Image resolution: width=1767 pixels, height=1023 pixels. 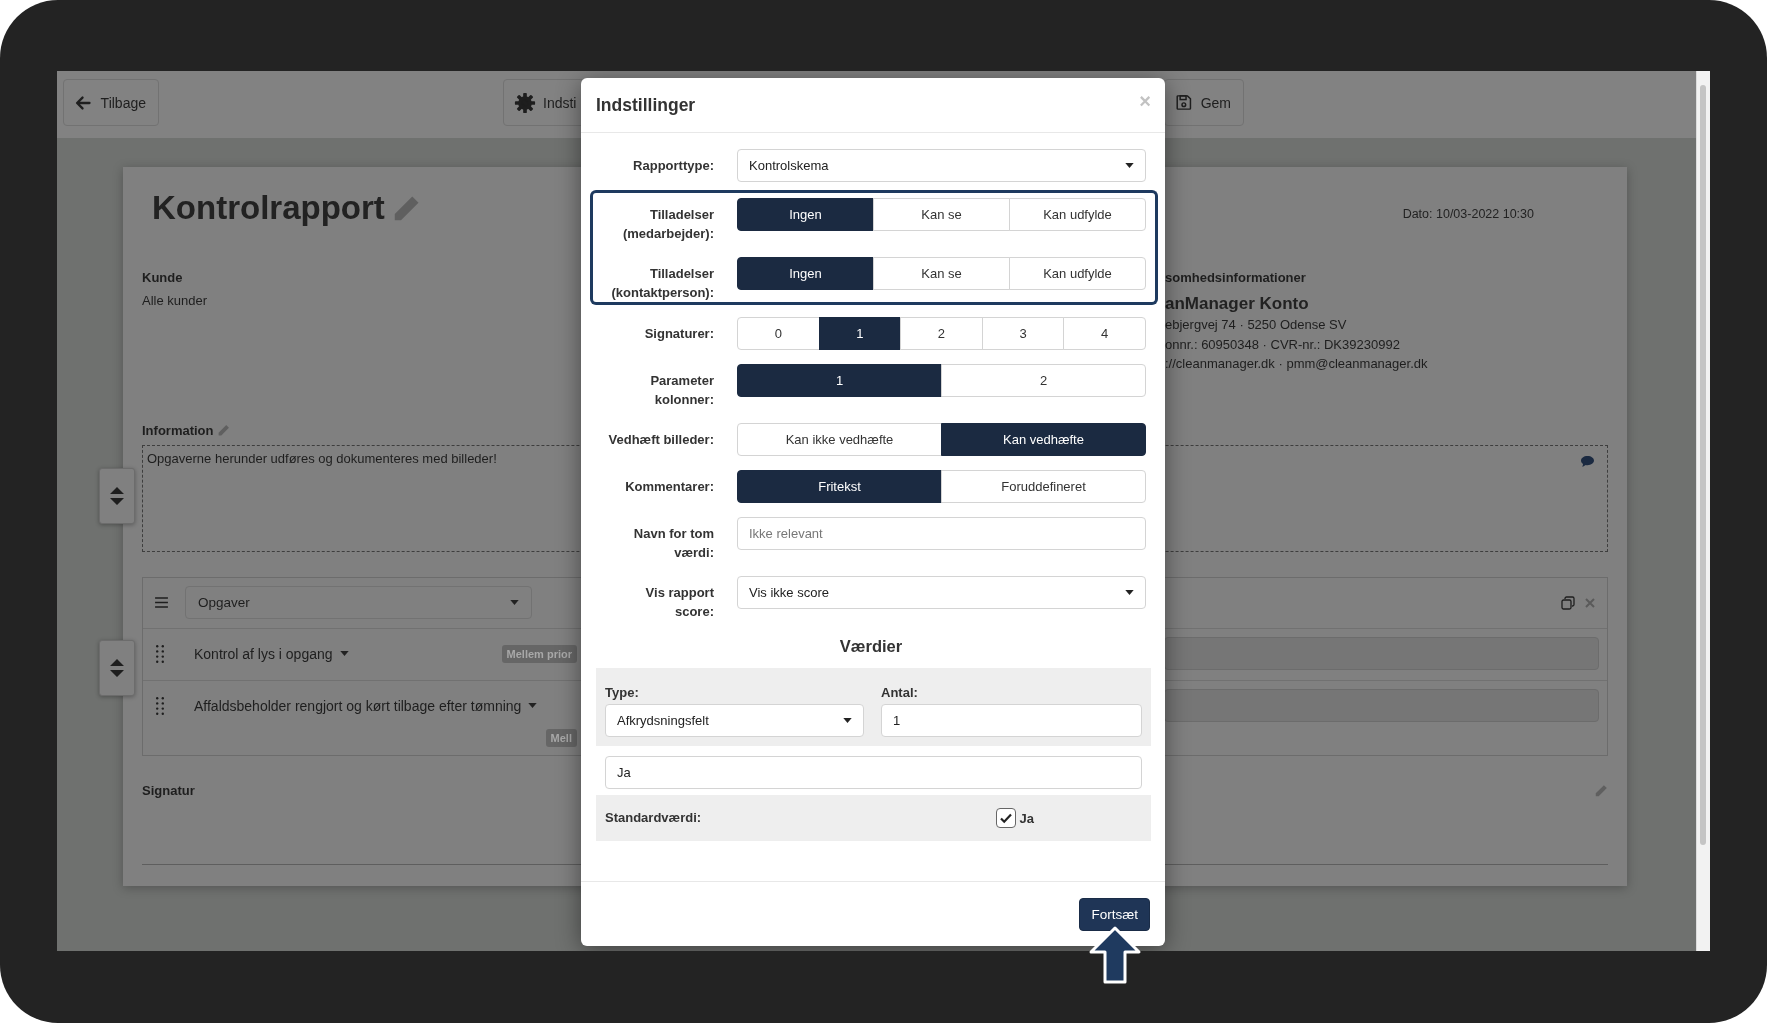 I want to click on report-title: Kontrolrapport, so click(x=268, y=208).